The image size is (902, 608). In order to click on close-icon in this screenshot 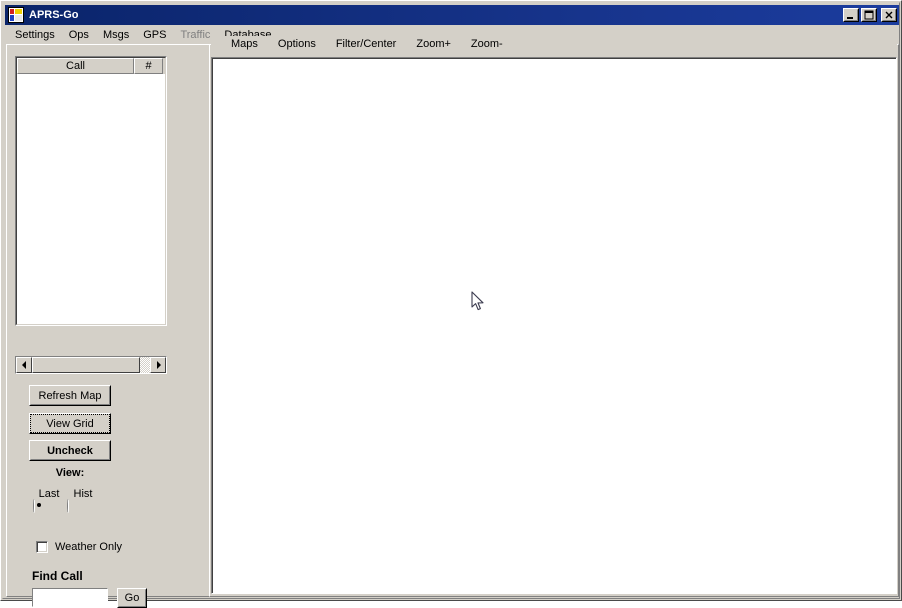, I will do `click(889, 15)`.